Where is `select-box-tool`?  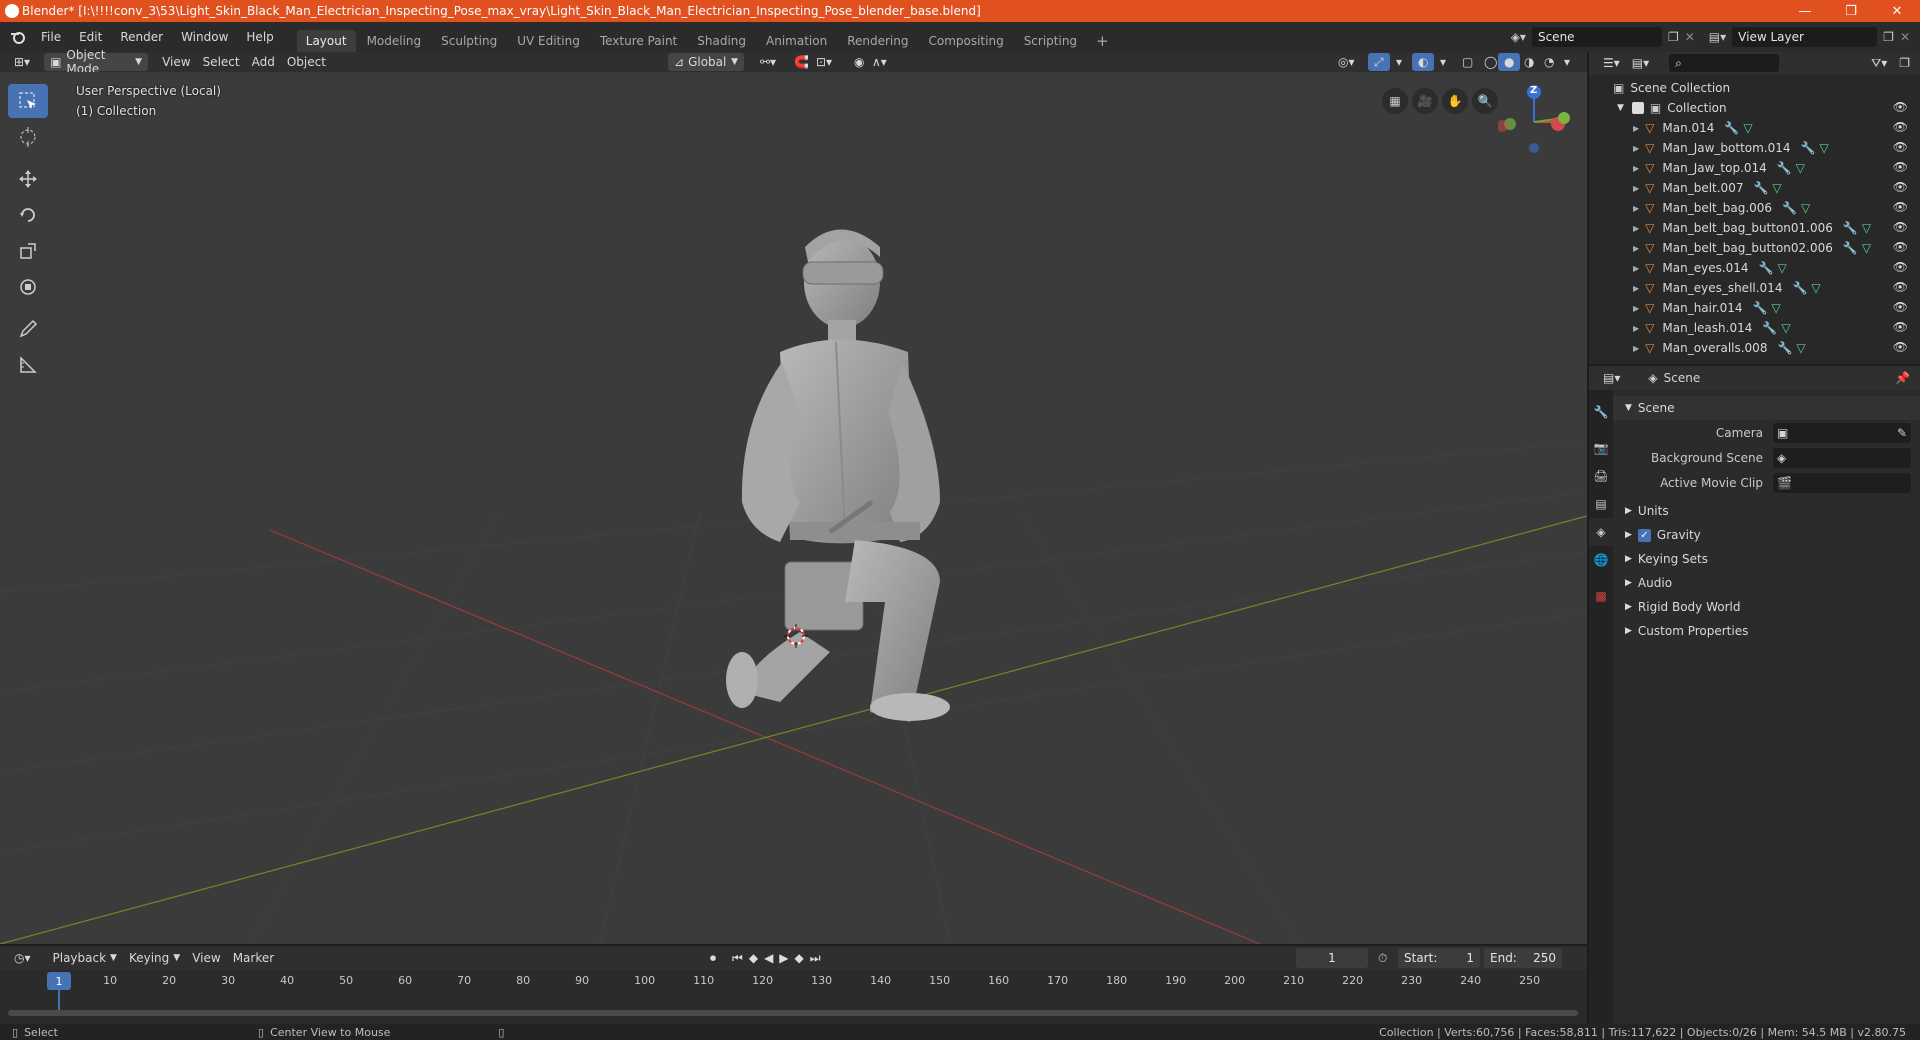
select-box-tool is located at coordinates (28, 101).